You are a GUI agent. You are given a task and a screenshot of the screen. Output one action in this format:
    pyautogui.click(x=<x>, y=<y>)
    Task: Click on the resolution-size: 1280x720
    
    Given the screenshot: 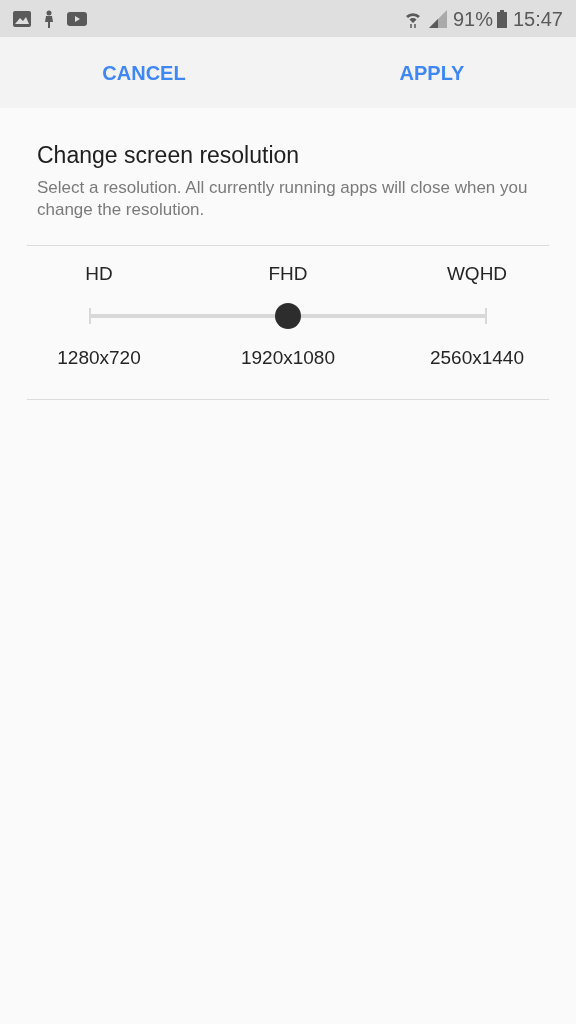 What is the action you would take?
    pyautogui.click(x=99, y=358)
    